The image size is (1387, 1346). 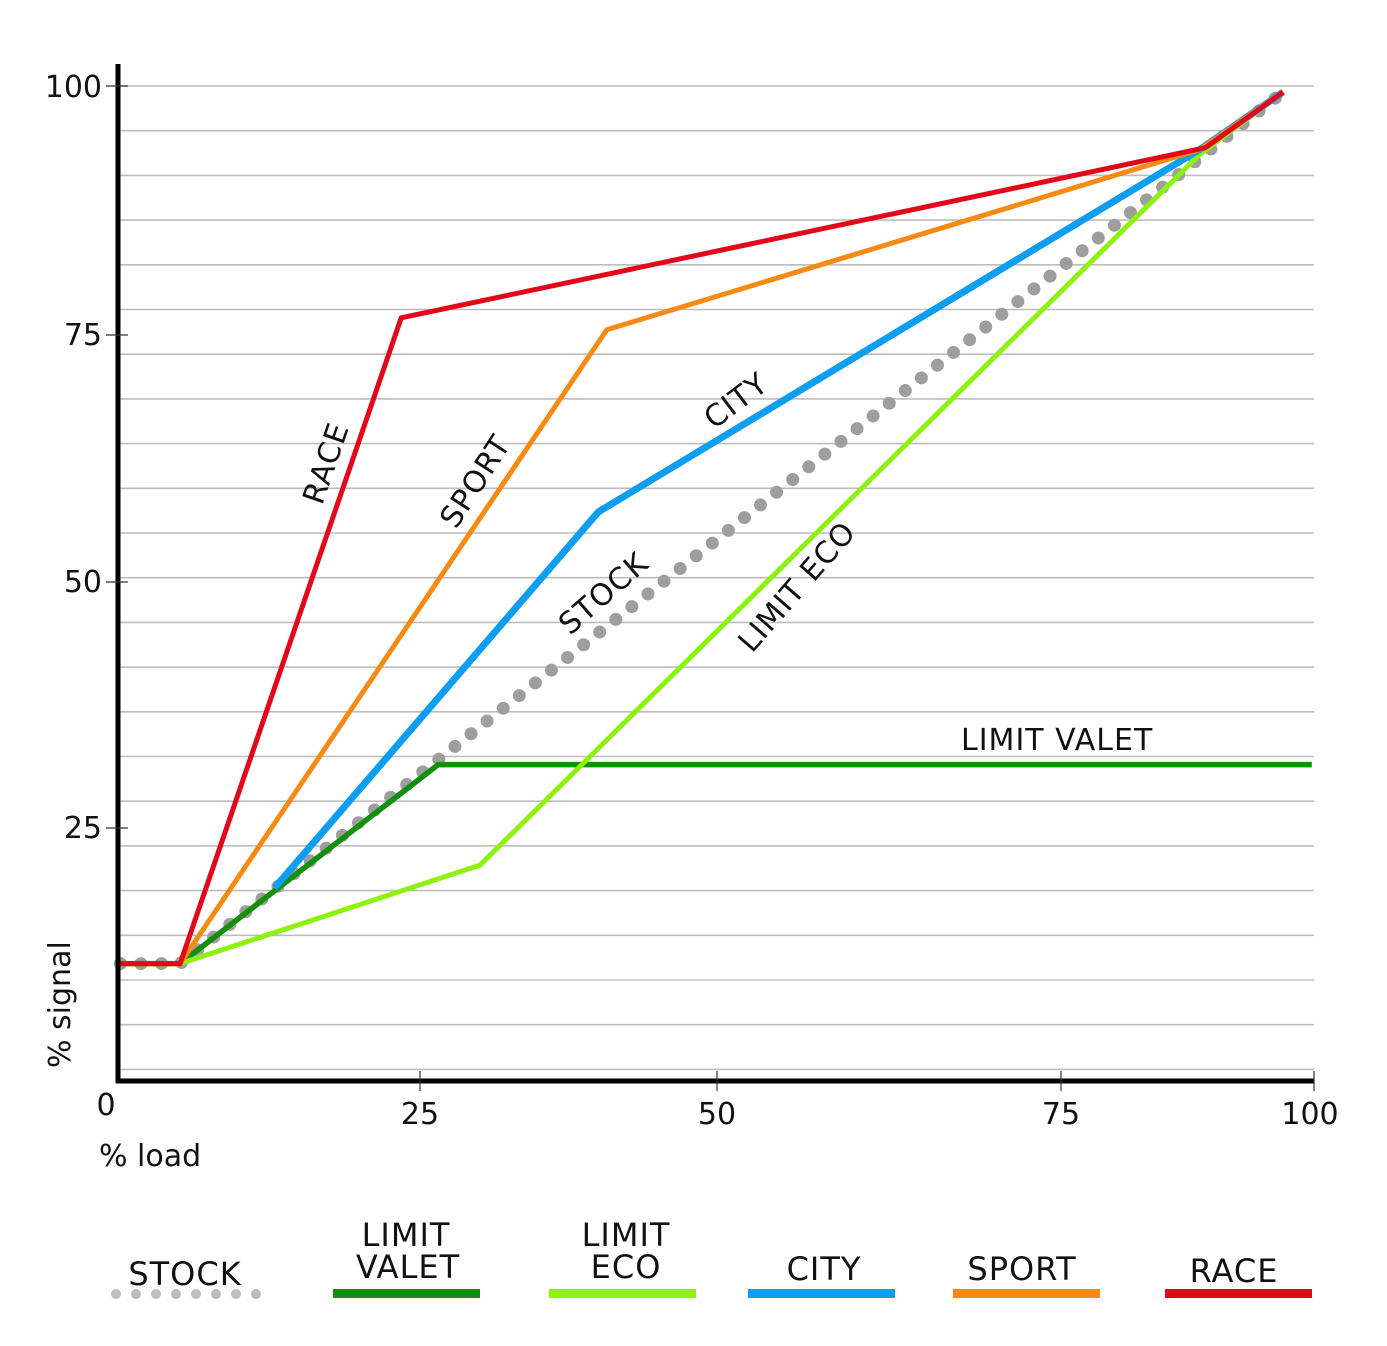 What do you see at coordinates (105, 1105) in the screenshot?
I see `x-tick-label-0: 0` at bounding box center [105, 1105].